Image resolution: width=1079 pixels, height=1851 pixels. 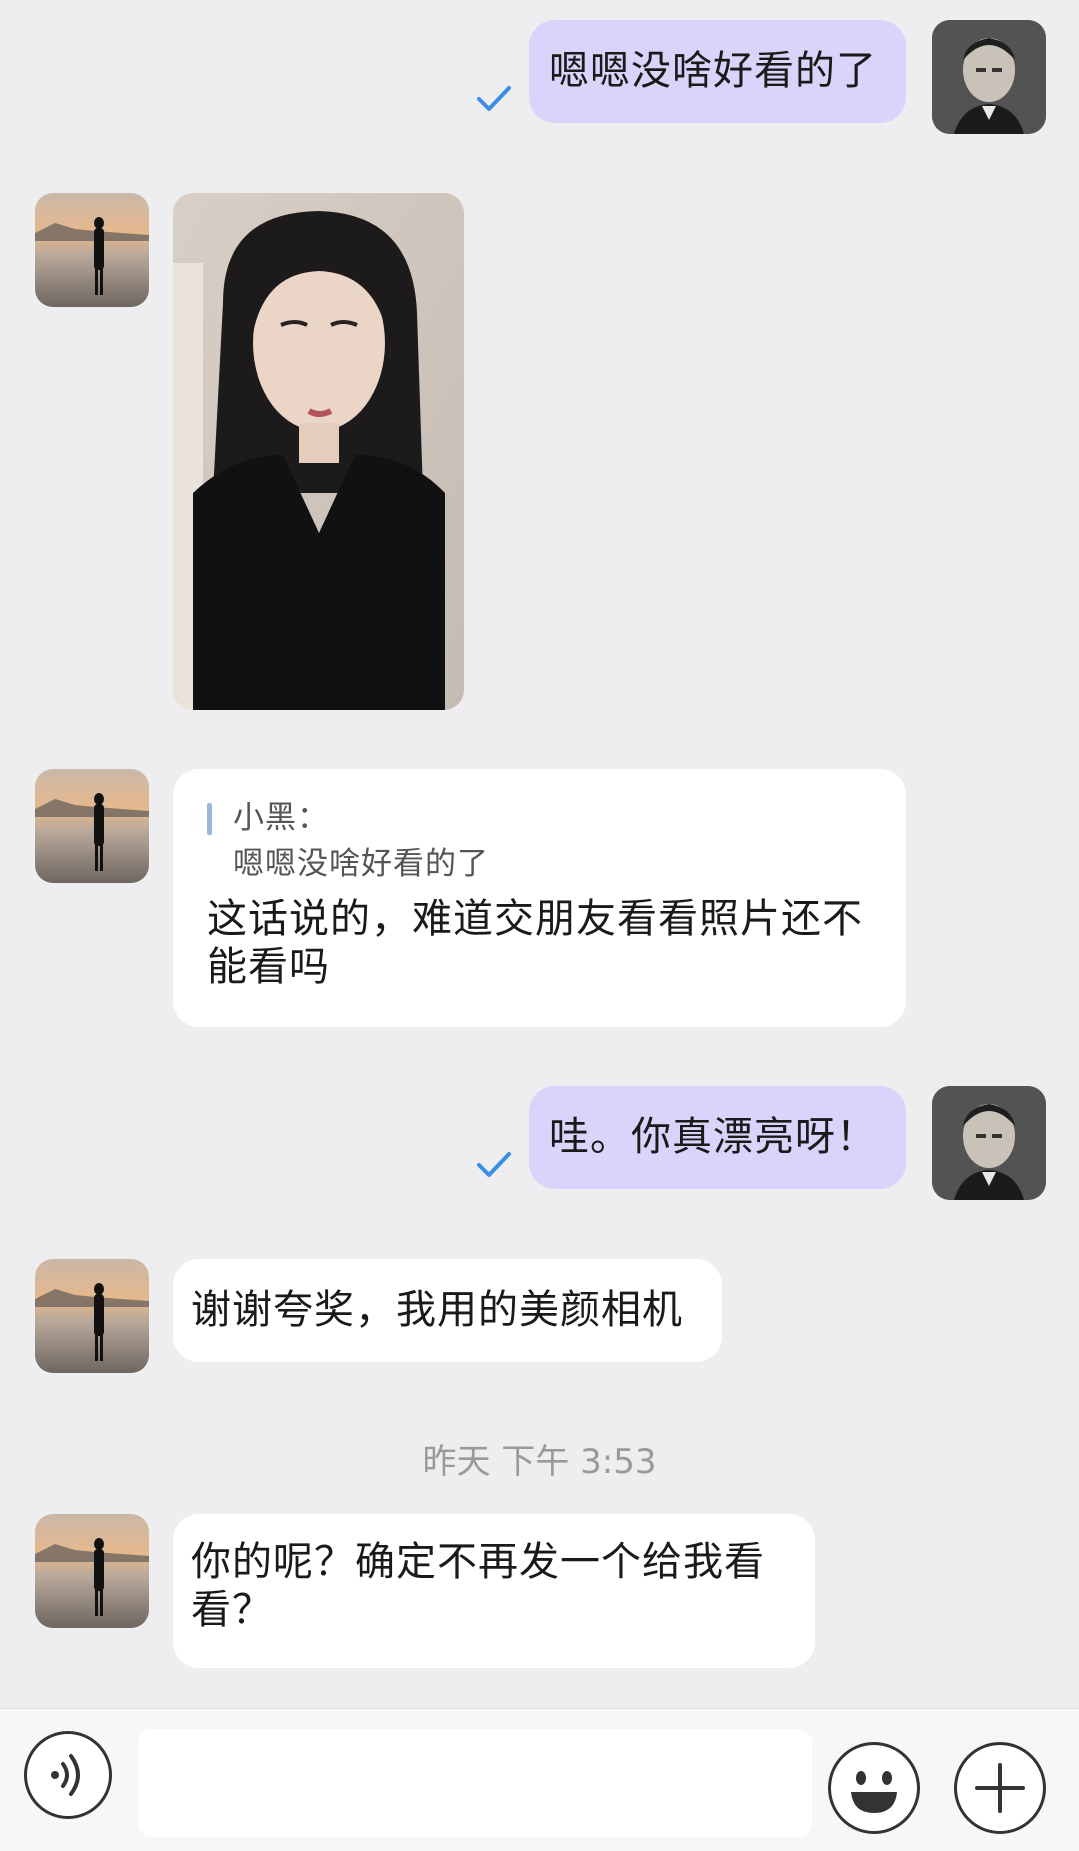 I want to click on message-bubble-incoming: 你的呢？确定不再发一个给我看 看？, so click(x=494, y=1591).